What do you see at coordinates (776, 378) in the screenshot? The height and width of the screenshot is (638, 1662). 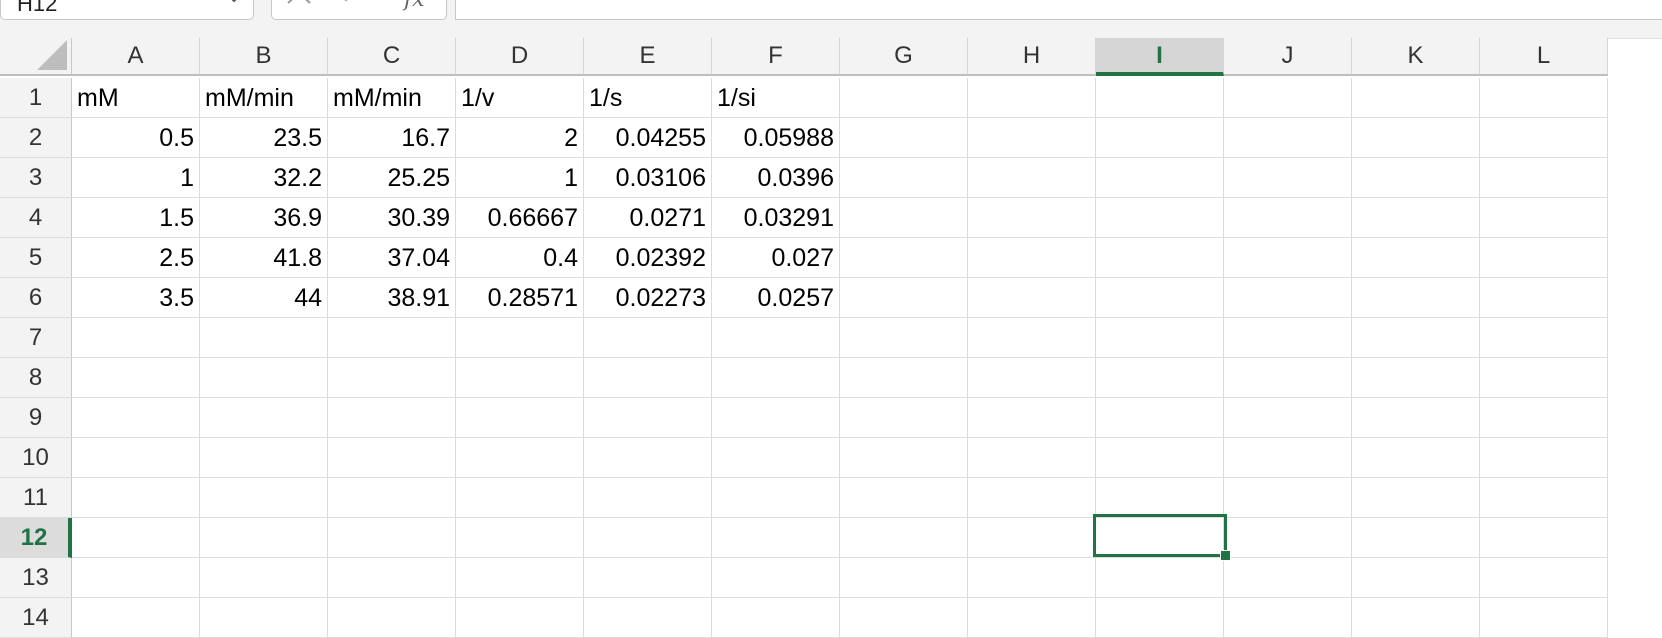 I see `cell-f8` at bounding box center [776, 378].